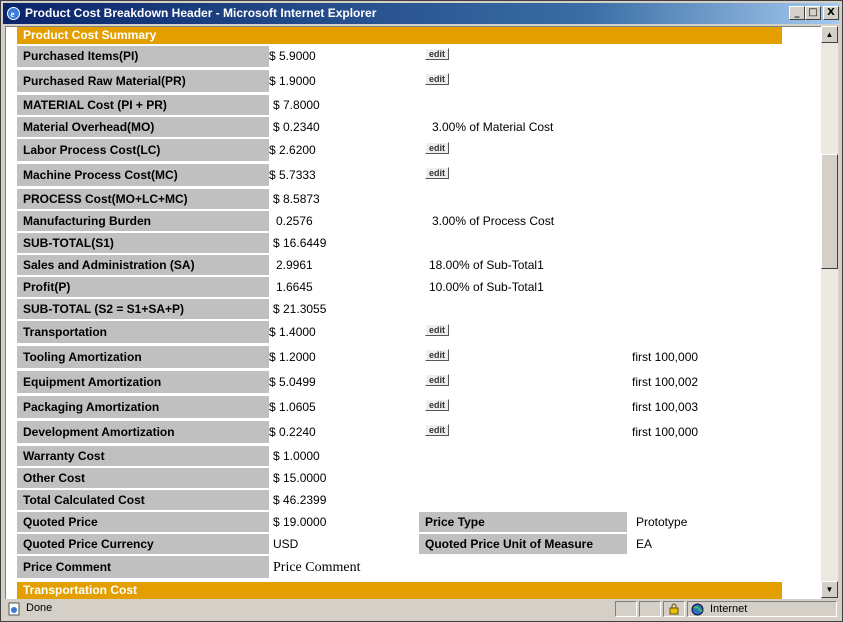 The height and width of the screenshot is (622, 843). What do you see at coordinates (143, 287) in the screenshot?
I see `row-label: Profit(P)` at bounding box center [143, 287].